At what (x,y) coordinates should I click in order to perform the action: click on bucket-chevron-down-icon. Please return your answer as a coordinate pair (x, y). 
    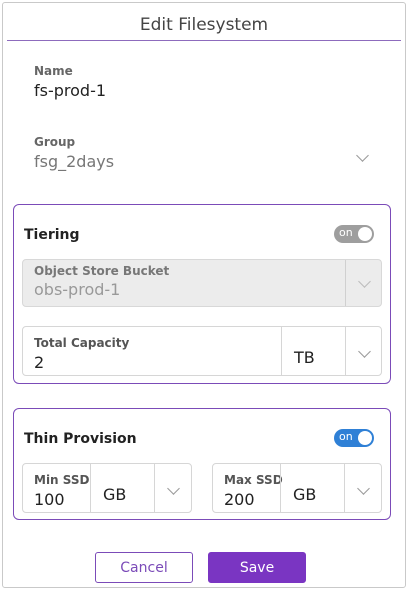
    Looking at the image, I should click on (364, 281).